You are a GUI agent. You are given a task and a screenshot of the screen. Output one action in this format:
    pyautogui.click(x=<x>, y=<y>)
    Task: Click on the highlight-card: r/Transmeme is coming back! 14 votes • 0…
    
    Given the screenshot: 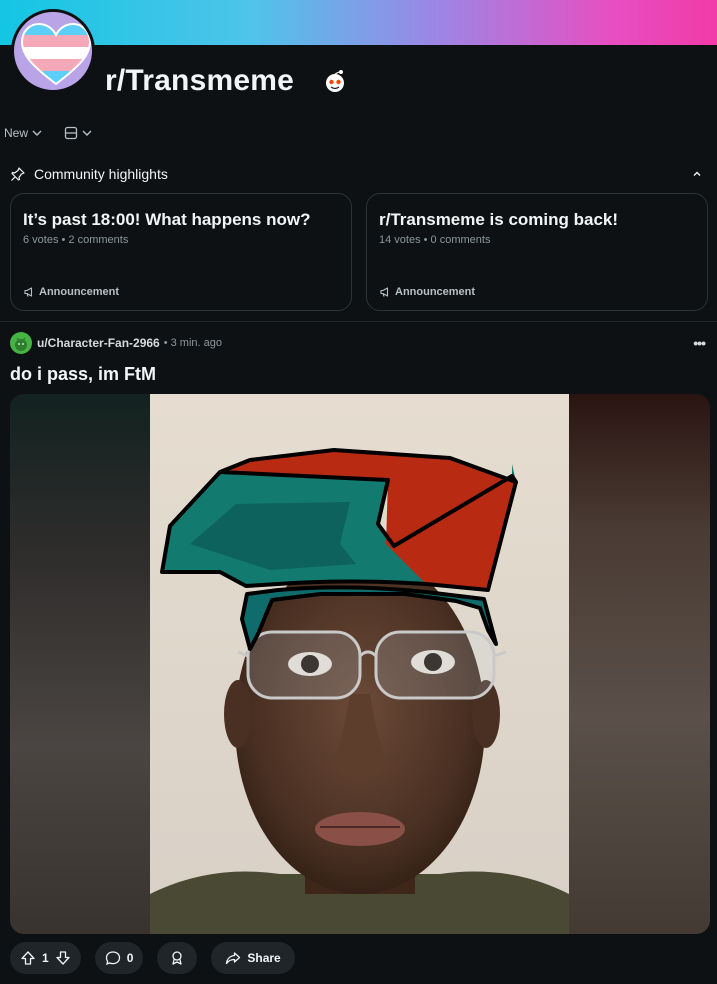 What is the action you would take?
    pyautogui.click(x=537, y=252)
    